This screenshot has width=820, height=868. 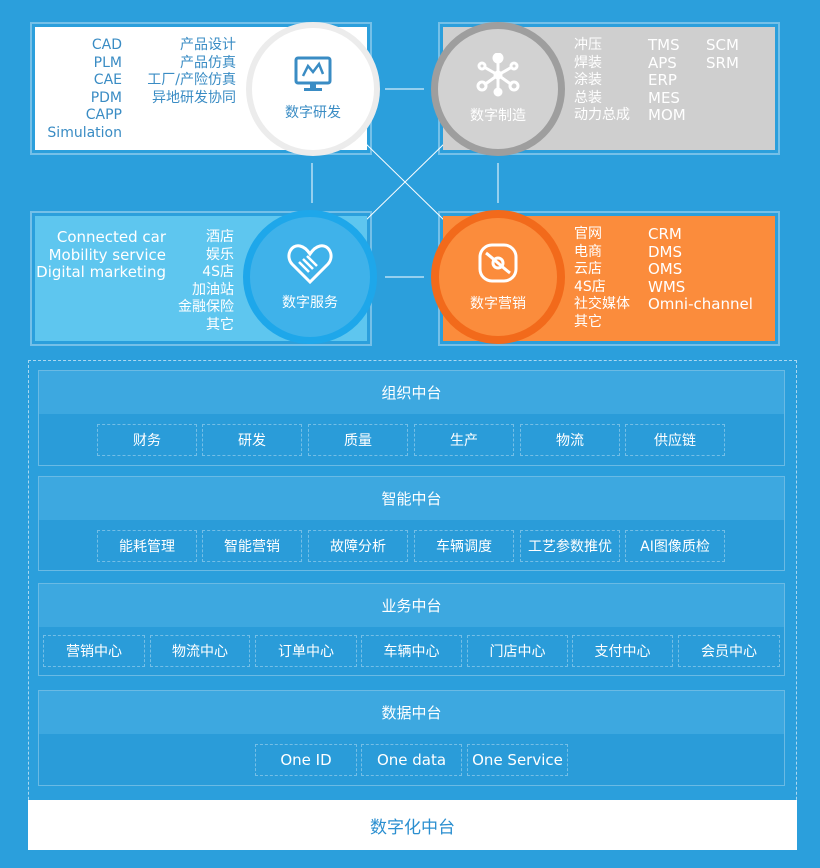 What do you see at coordinates (310, 264) in the screenshot?
I see `heart-handshake-icon` at bounding box center [310, 264].